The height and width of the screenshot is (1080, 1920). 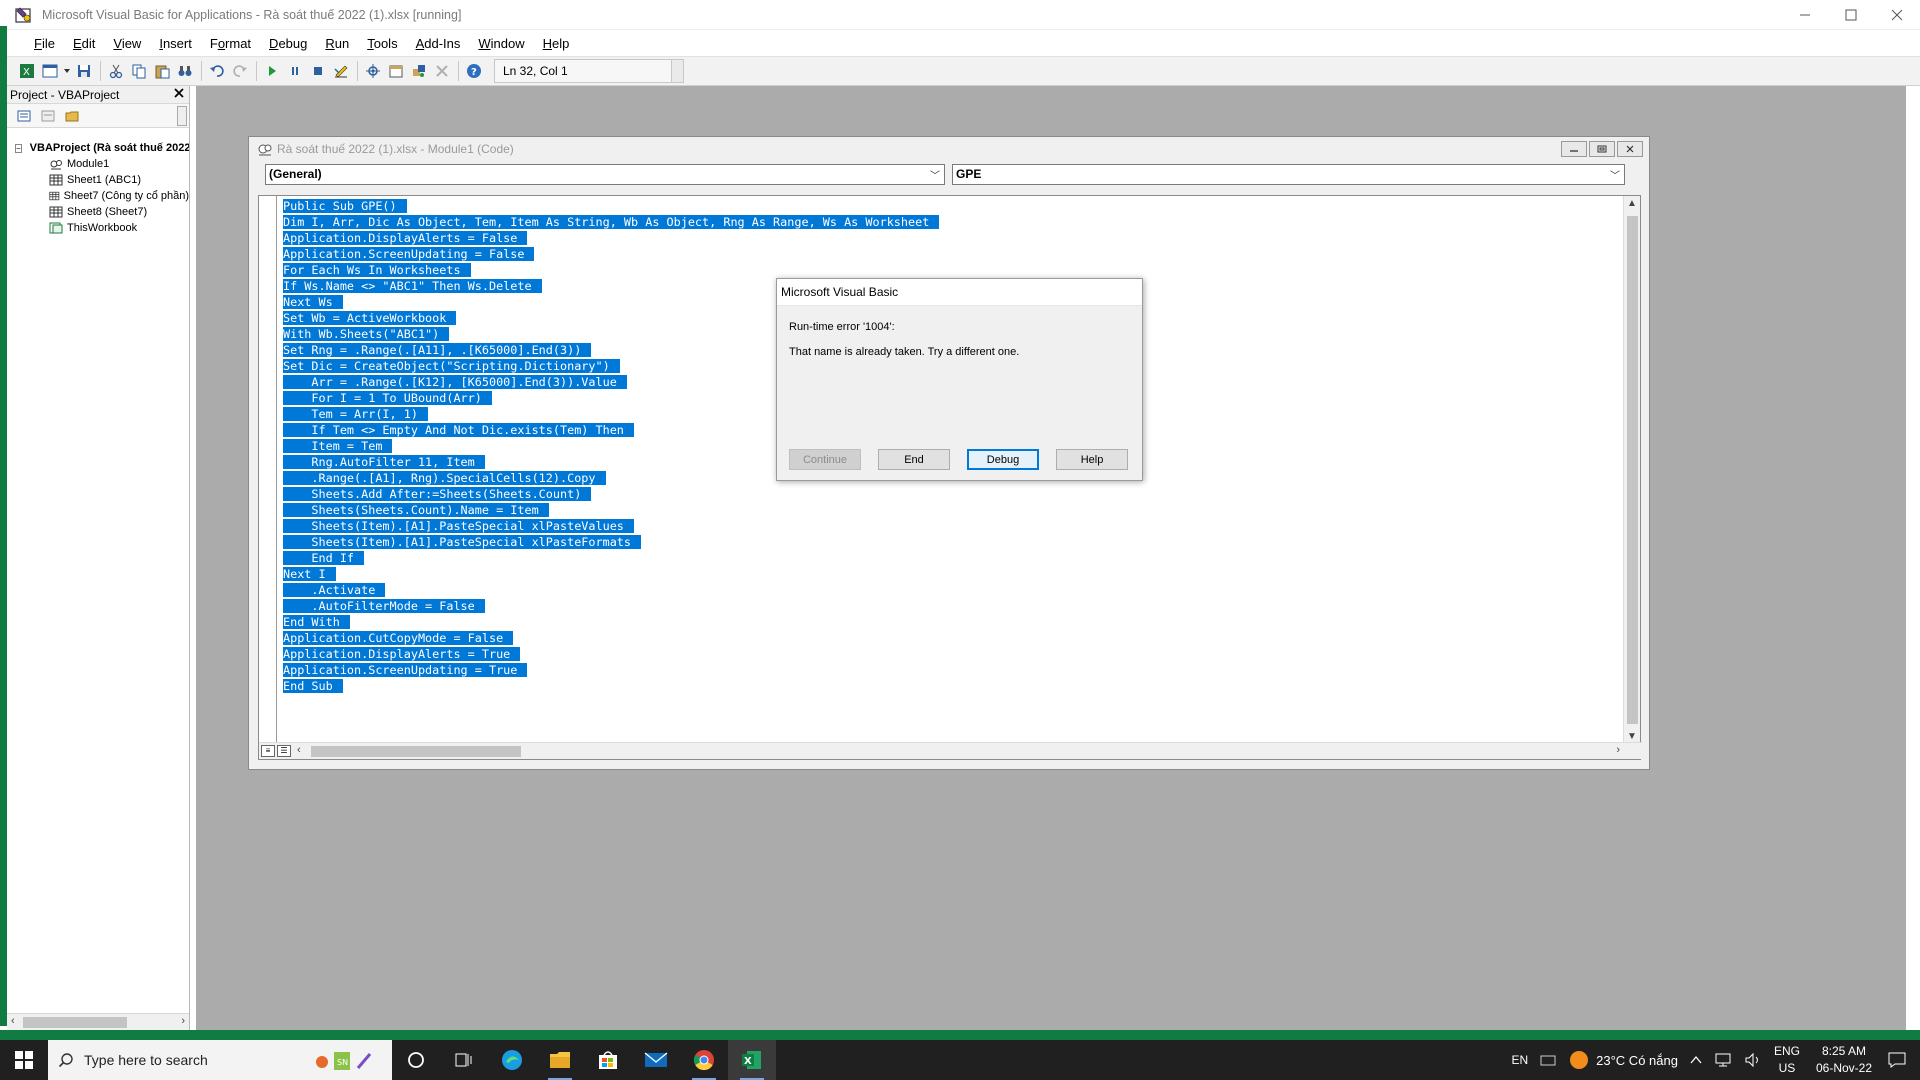 What do you see at coordinates (442, 71) in the screenshot?
I see `toolbox-button` at bounding box center [442, 71].